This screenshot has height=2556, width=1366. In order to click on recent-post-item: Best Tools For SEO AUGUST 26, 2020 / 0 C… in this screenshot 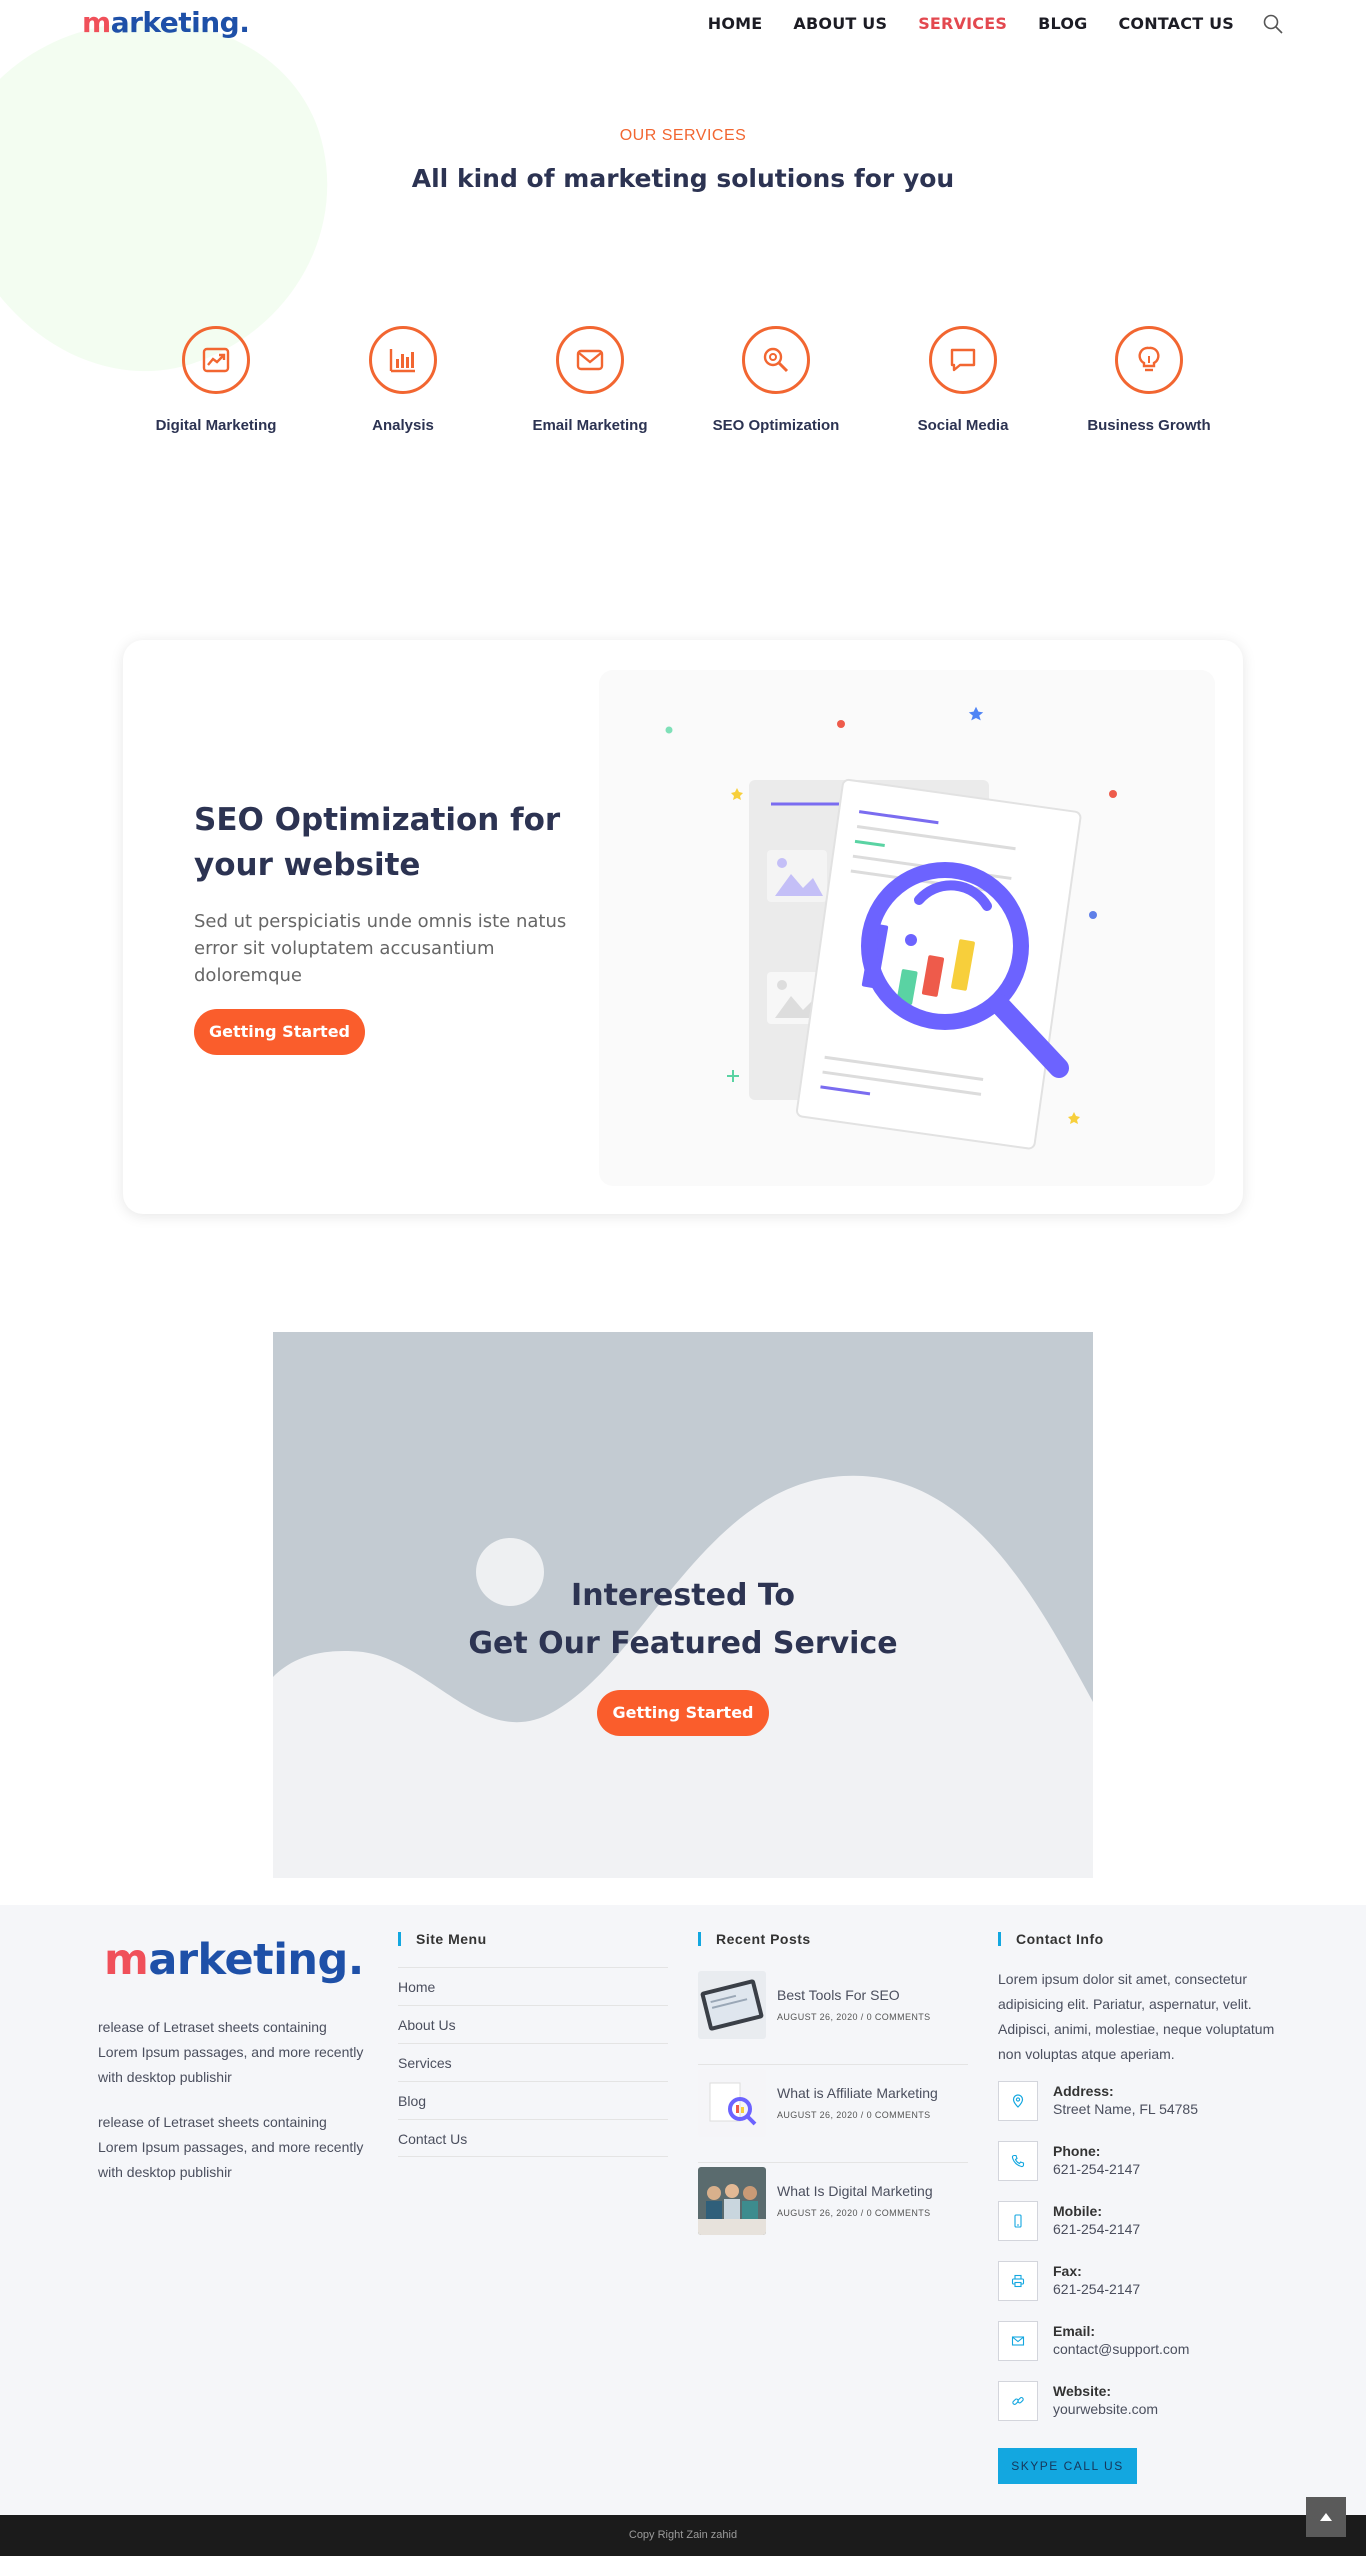, I will do `click(833, 2016)`.